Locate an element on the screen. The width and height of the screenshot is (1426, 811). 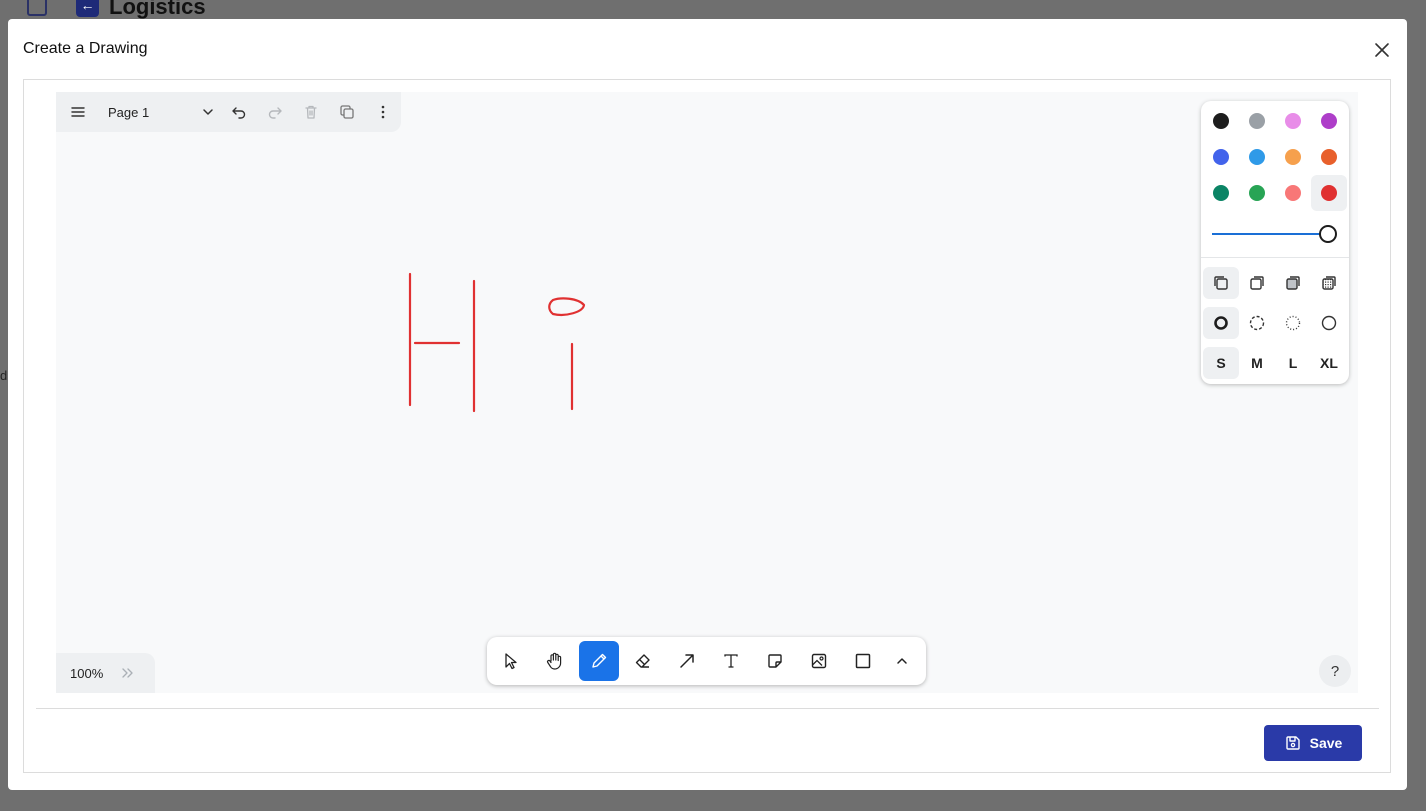
slider-track is located at coordinates (1266, 234).